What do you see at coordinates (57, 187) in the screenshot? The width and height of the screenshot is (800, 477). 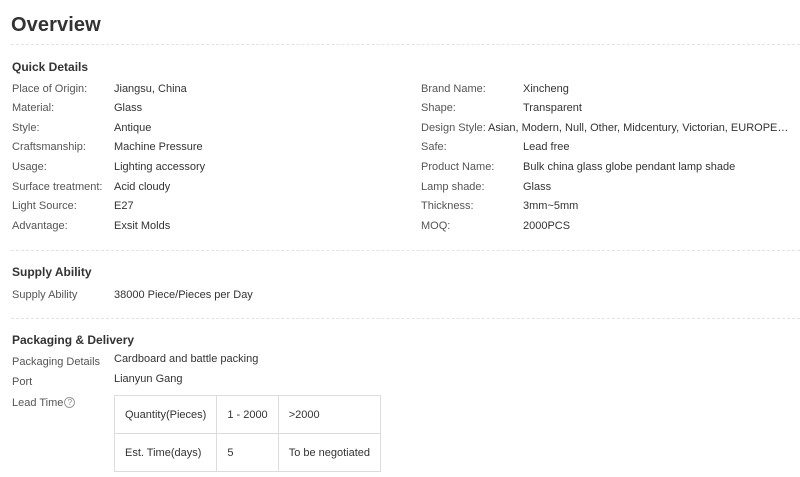 I see `detail-label: Surface treatment:` at bounding box center [57, 187].